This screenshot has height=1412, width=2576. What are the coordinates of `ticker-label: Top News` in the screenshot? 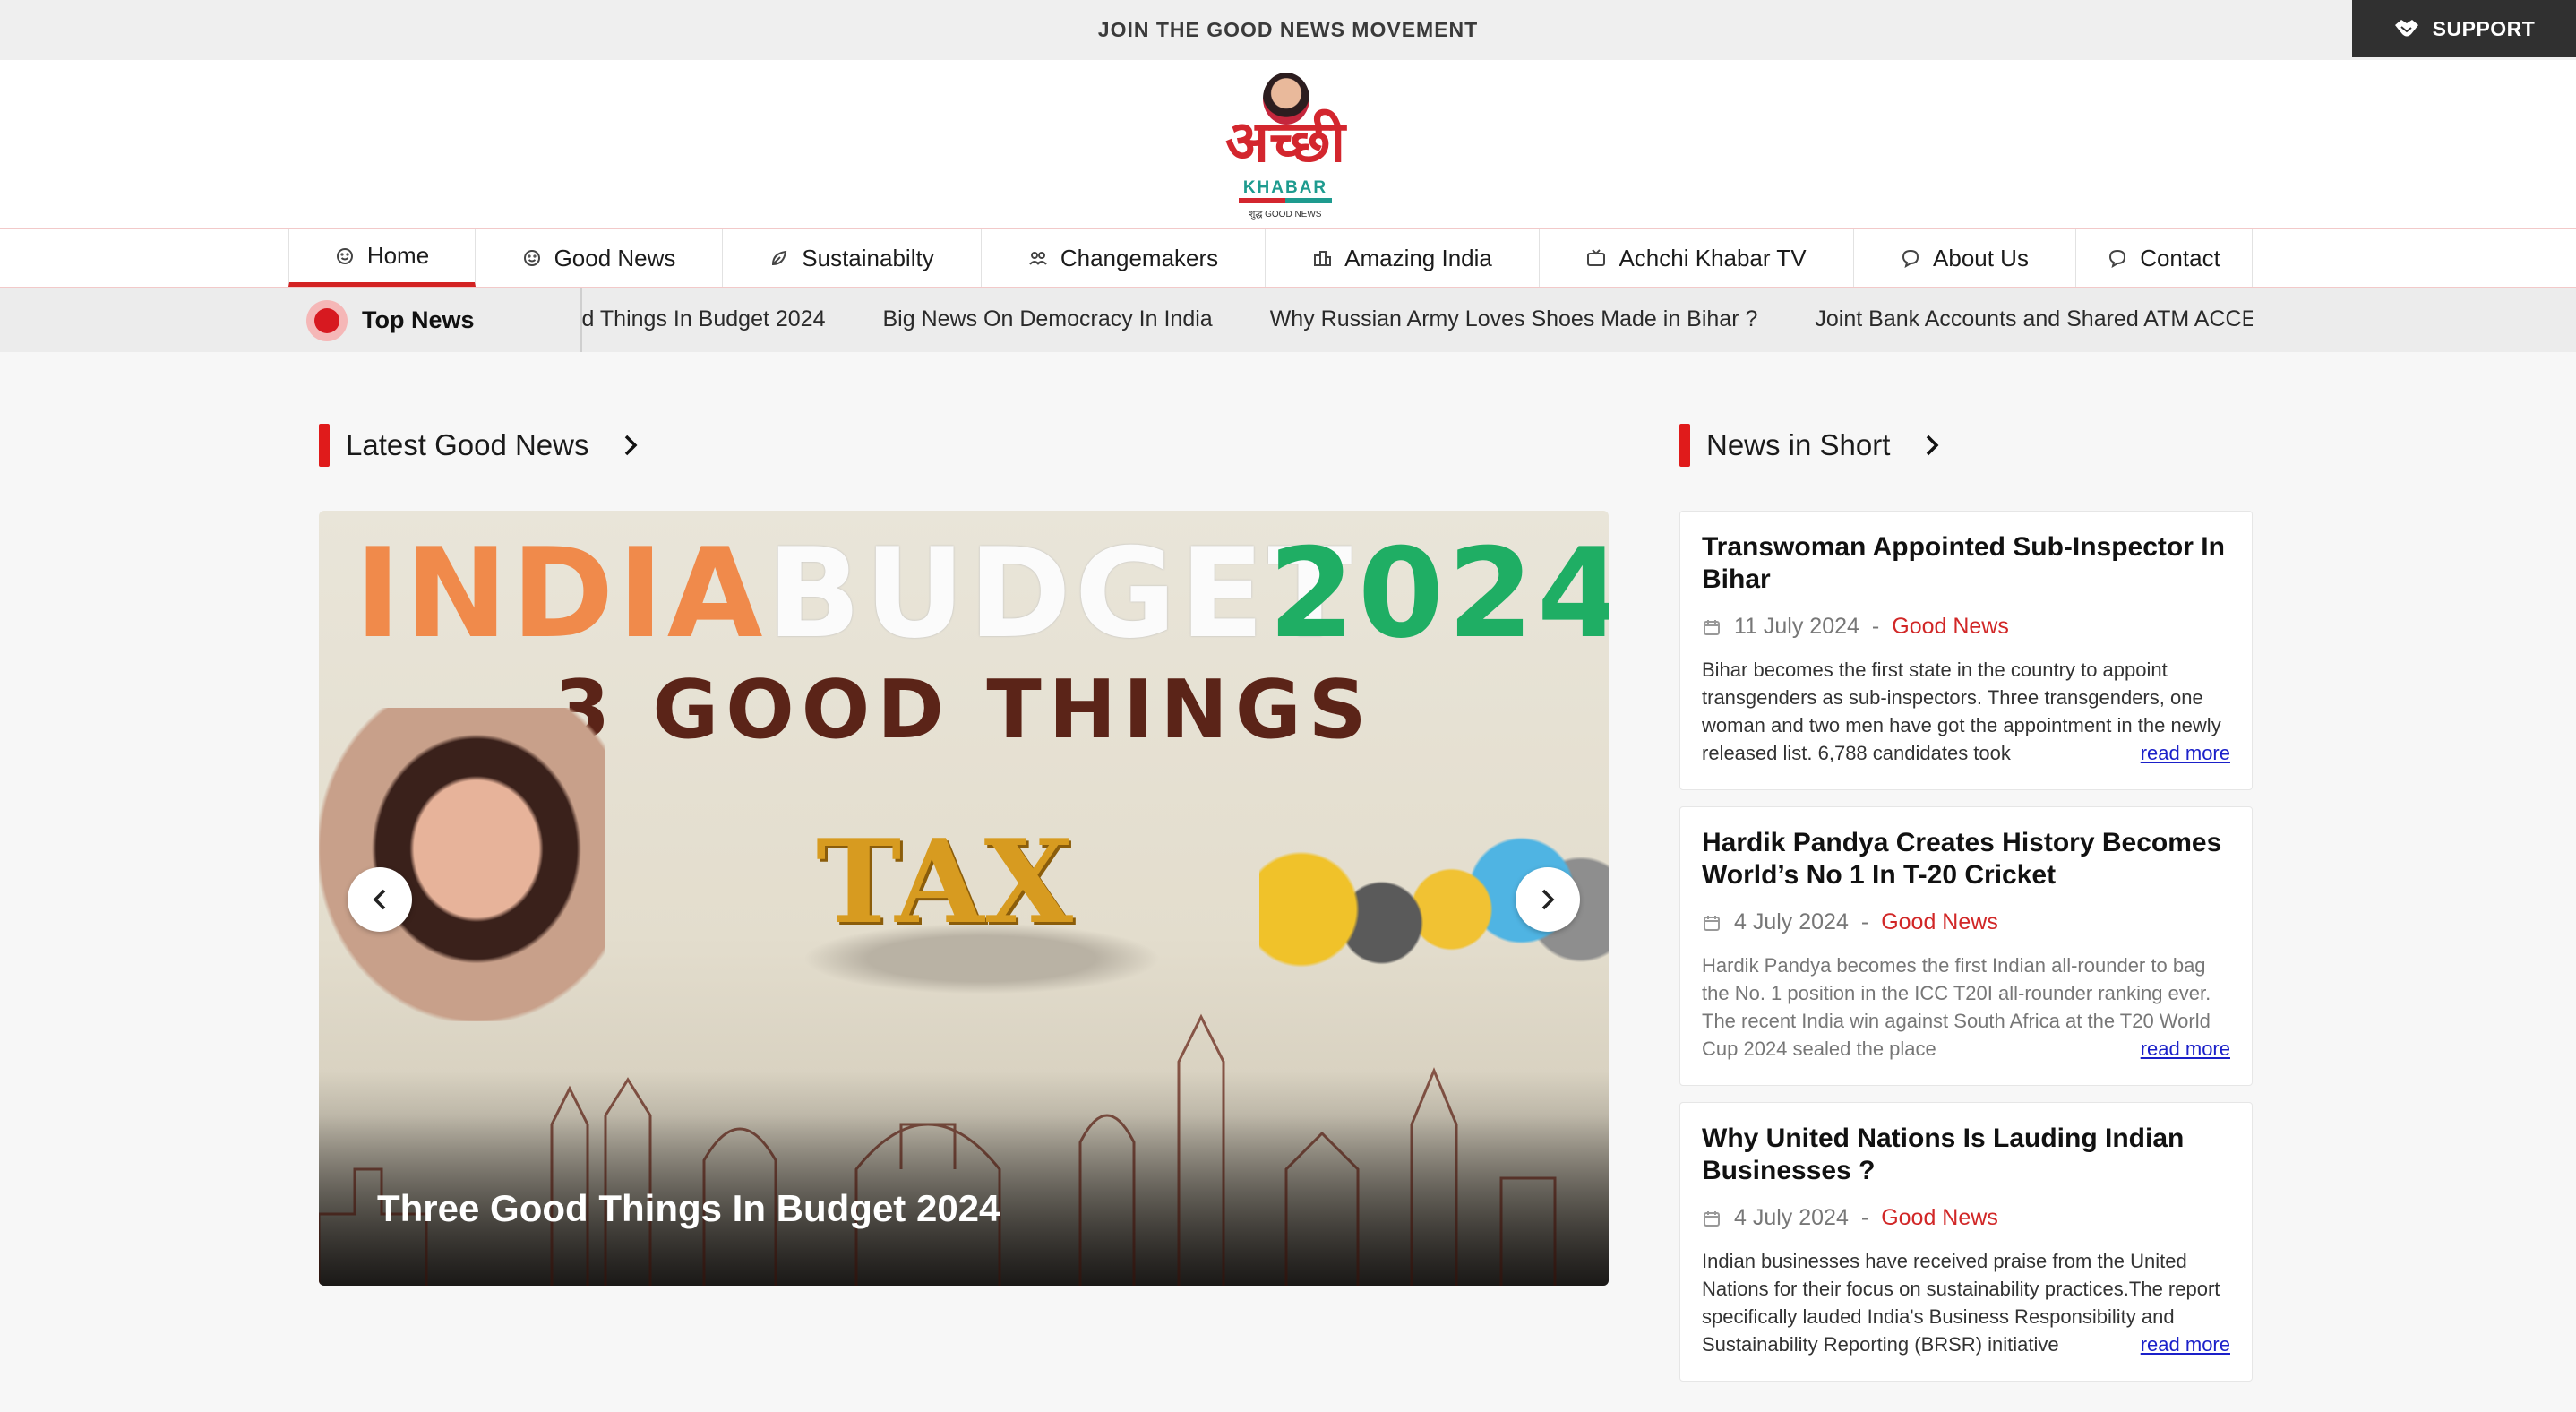 It's located at (435, 320).